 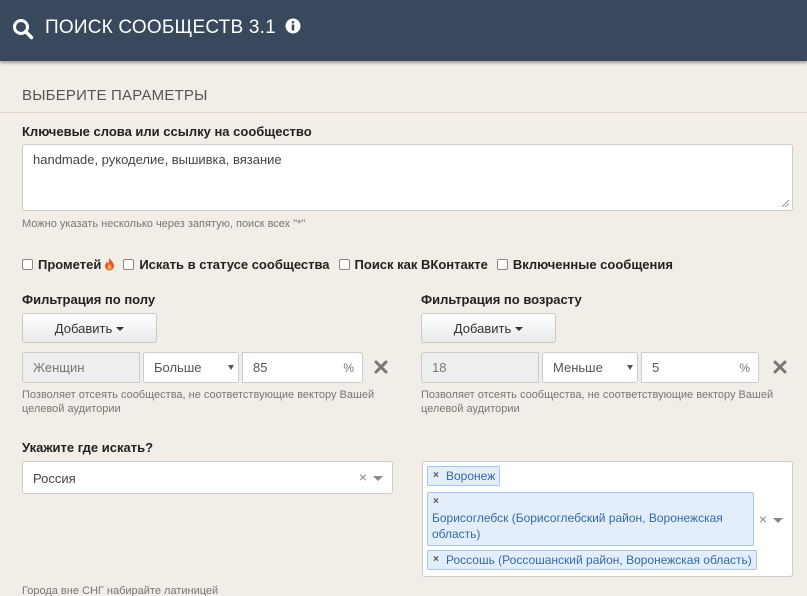 What do you see at coordinates (482, 328) in the screenshot?
I see `age-add-label: Добавить` at bounding box center [482, 328].